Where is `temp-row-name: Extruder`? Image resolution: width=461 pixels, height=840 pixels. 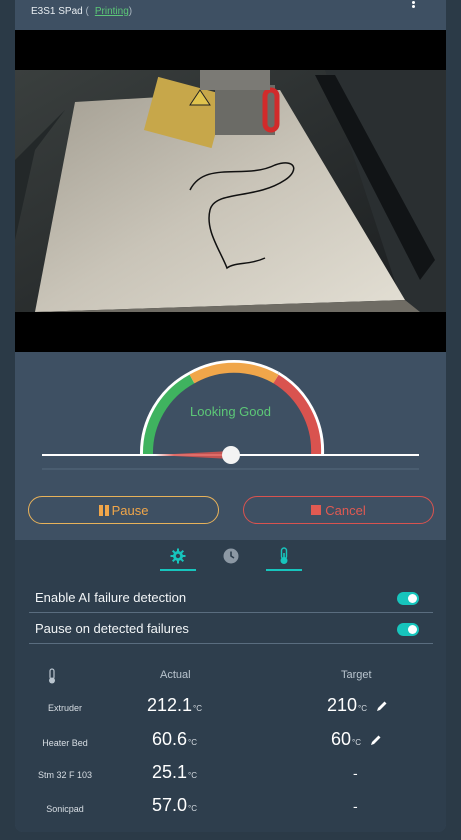
temp-row-name: Extruder is located at coordinates (64, 708).